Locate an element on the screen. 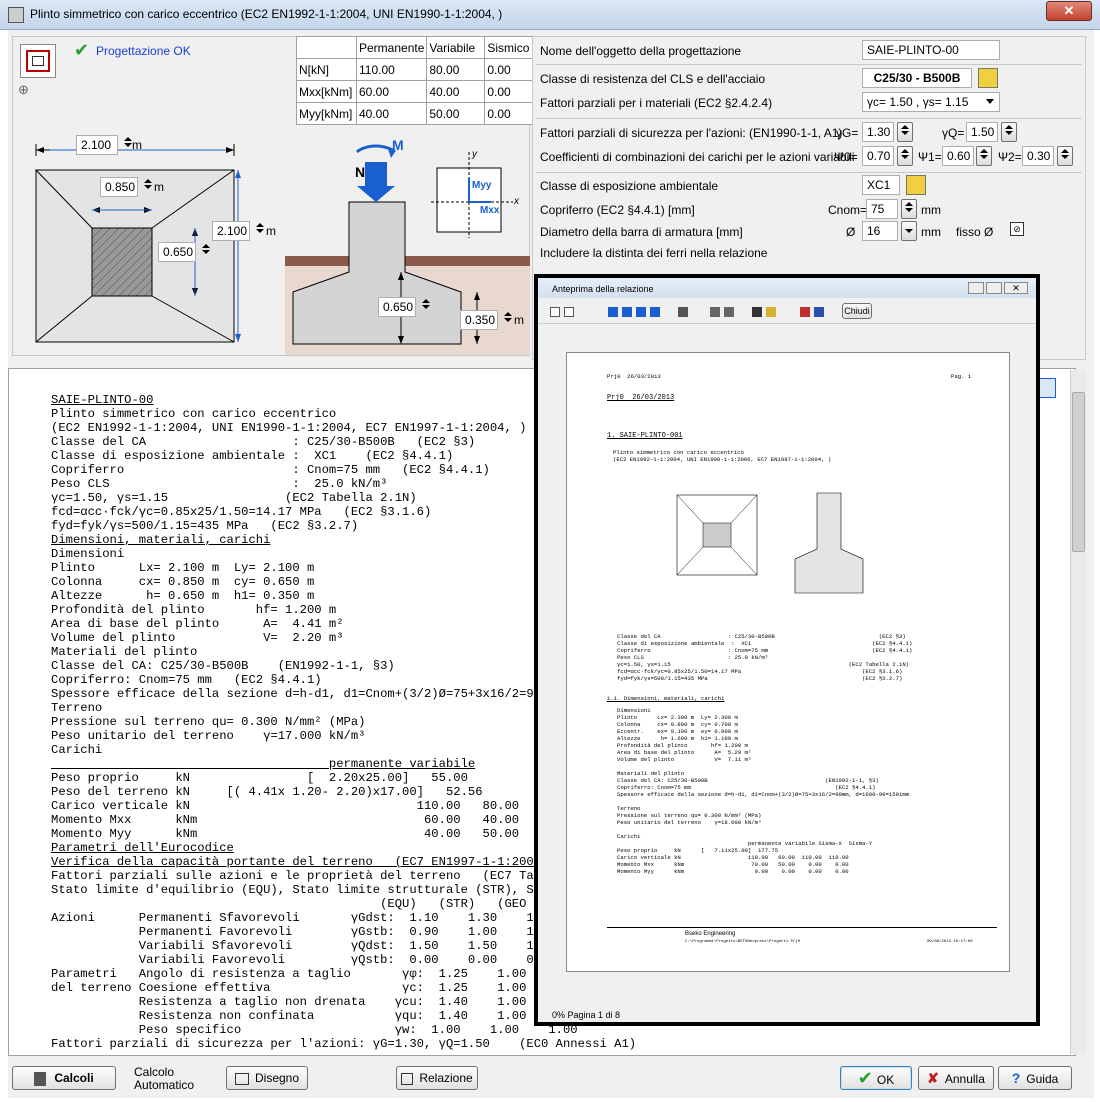 The width and height of the screenshot is (1100, 1102). cls-value: C25/30 - B500B is located at coordinates (917, 78).